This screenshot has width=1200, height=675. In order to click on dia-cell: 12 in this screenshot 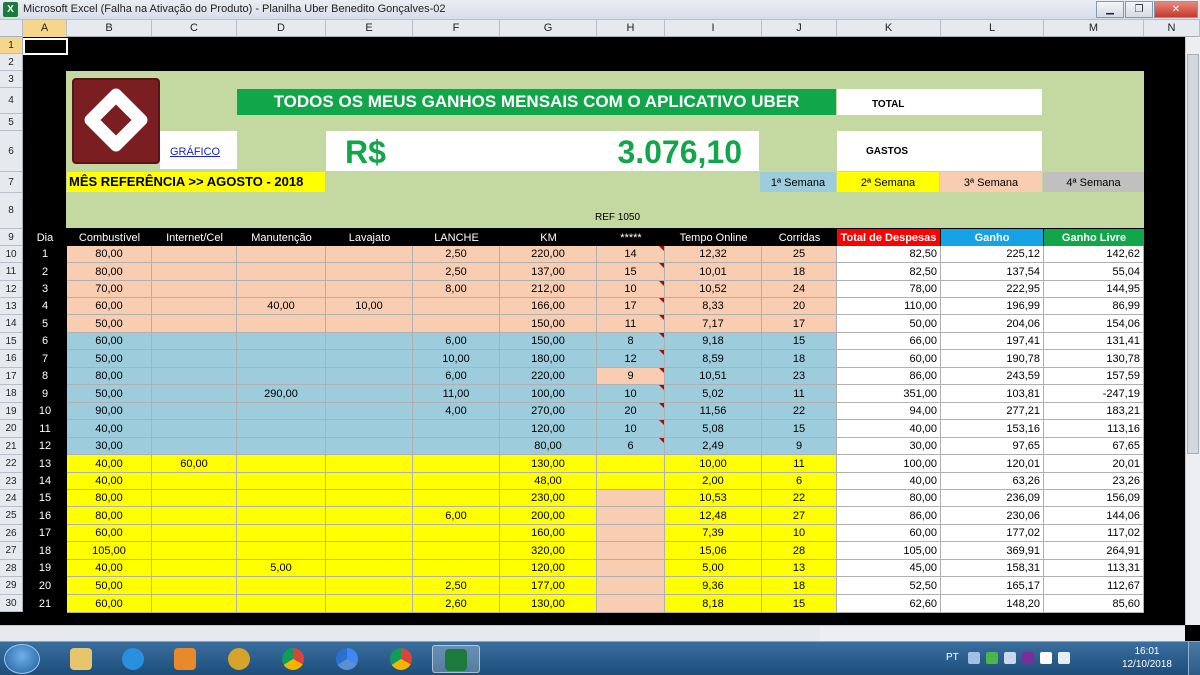, I will do `click(45, 446)`.